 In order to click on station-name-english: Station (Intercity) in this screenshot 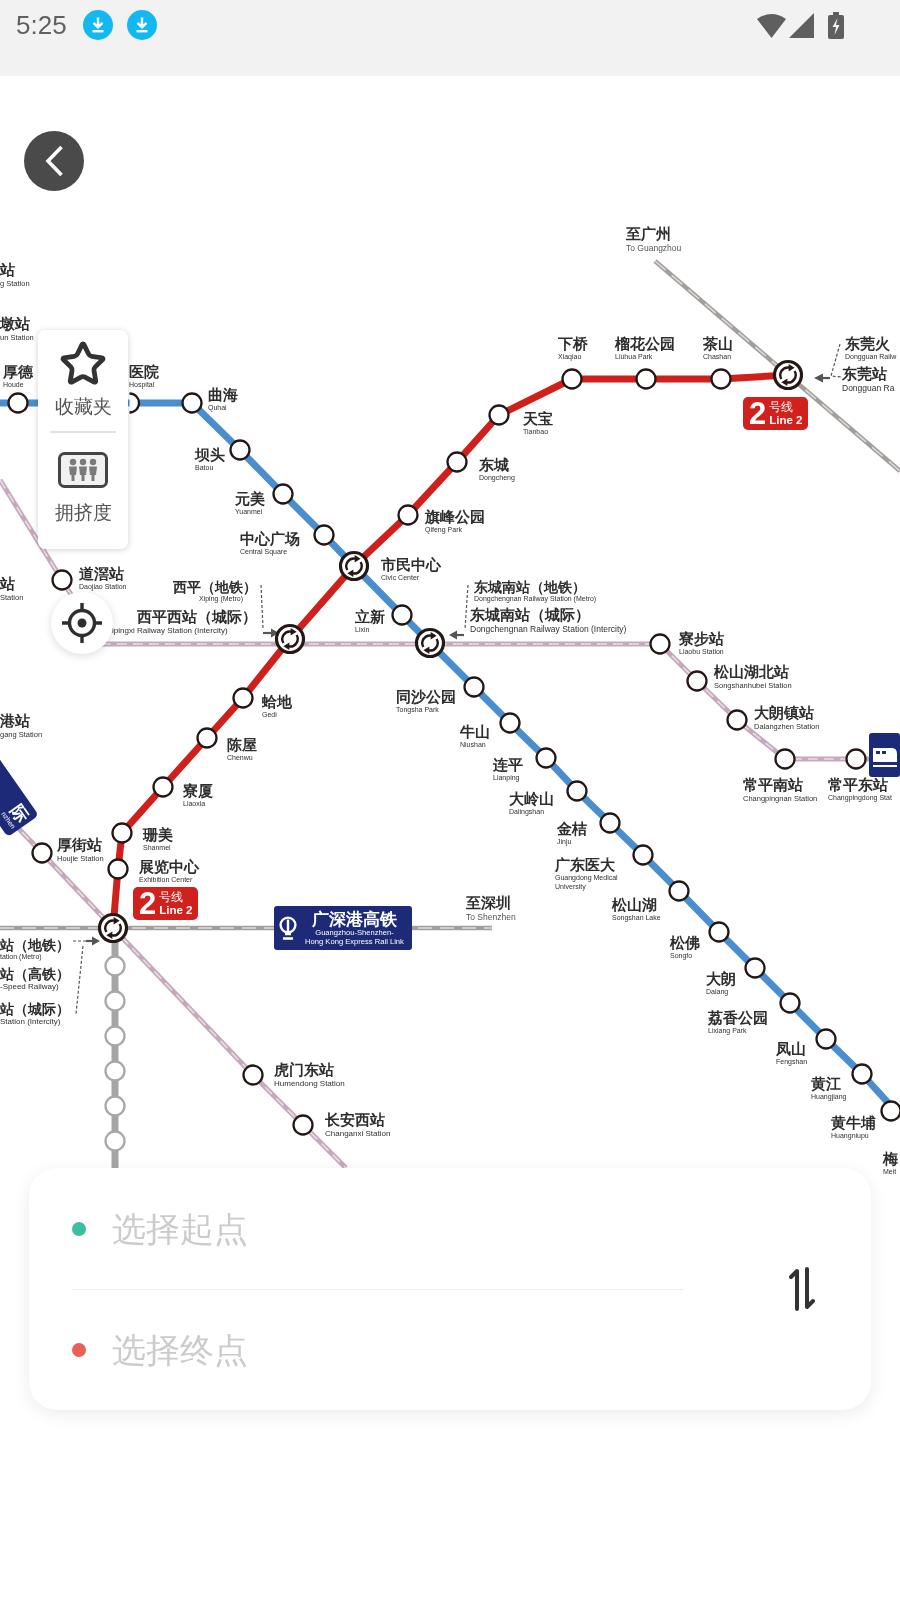, I will do `click(30, 1022)`.